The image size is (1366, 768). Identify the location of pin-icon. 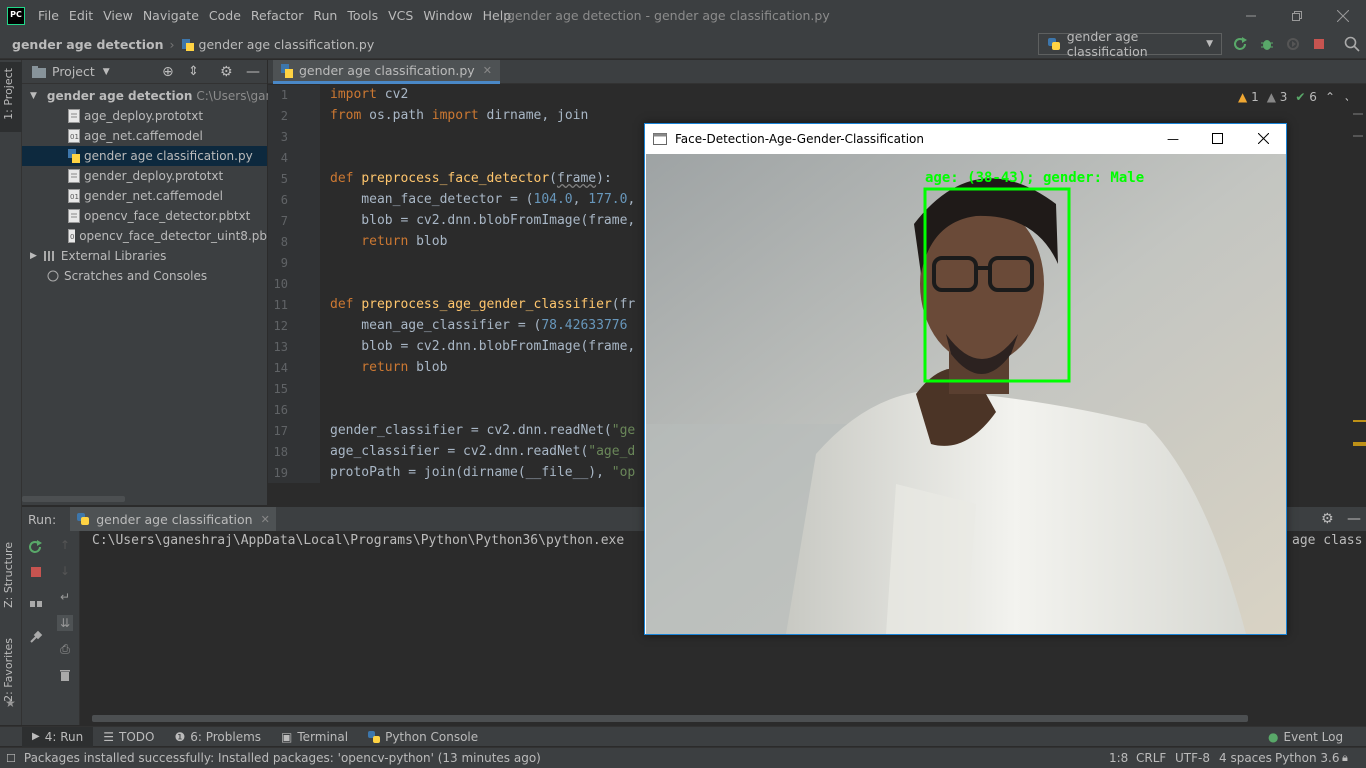
(36, 637).